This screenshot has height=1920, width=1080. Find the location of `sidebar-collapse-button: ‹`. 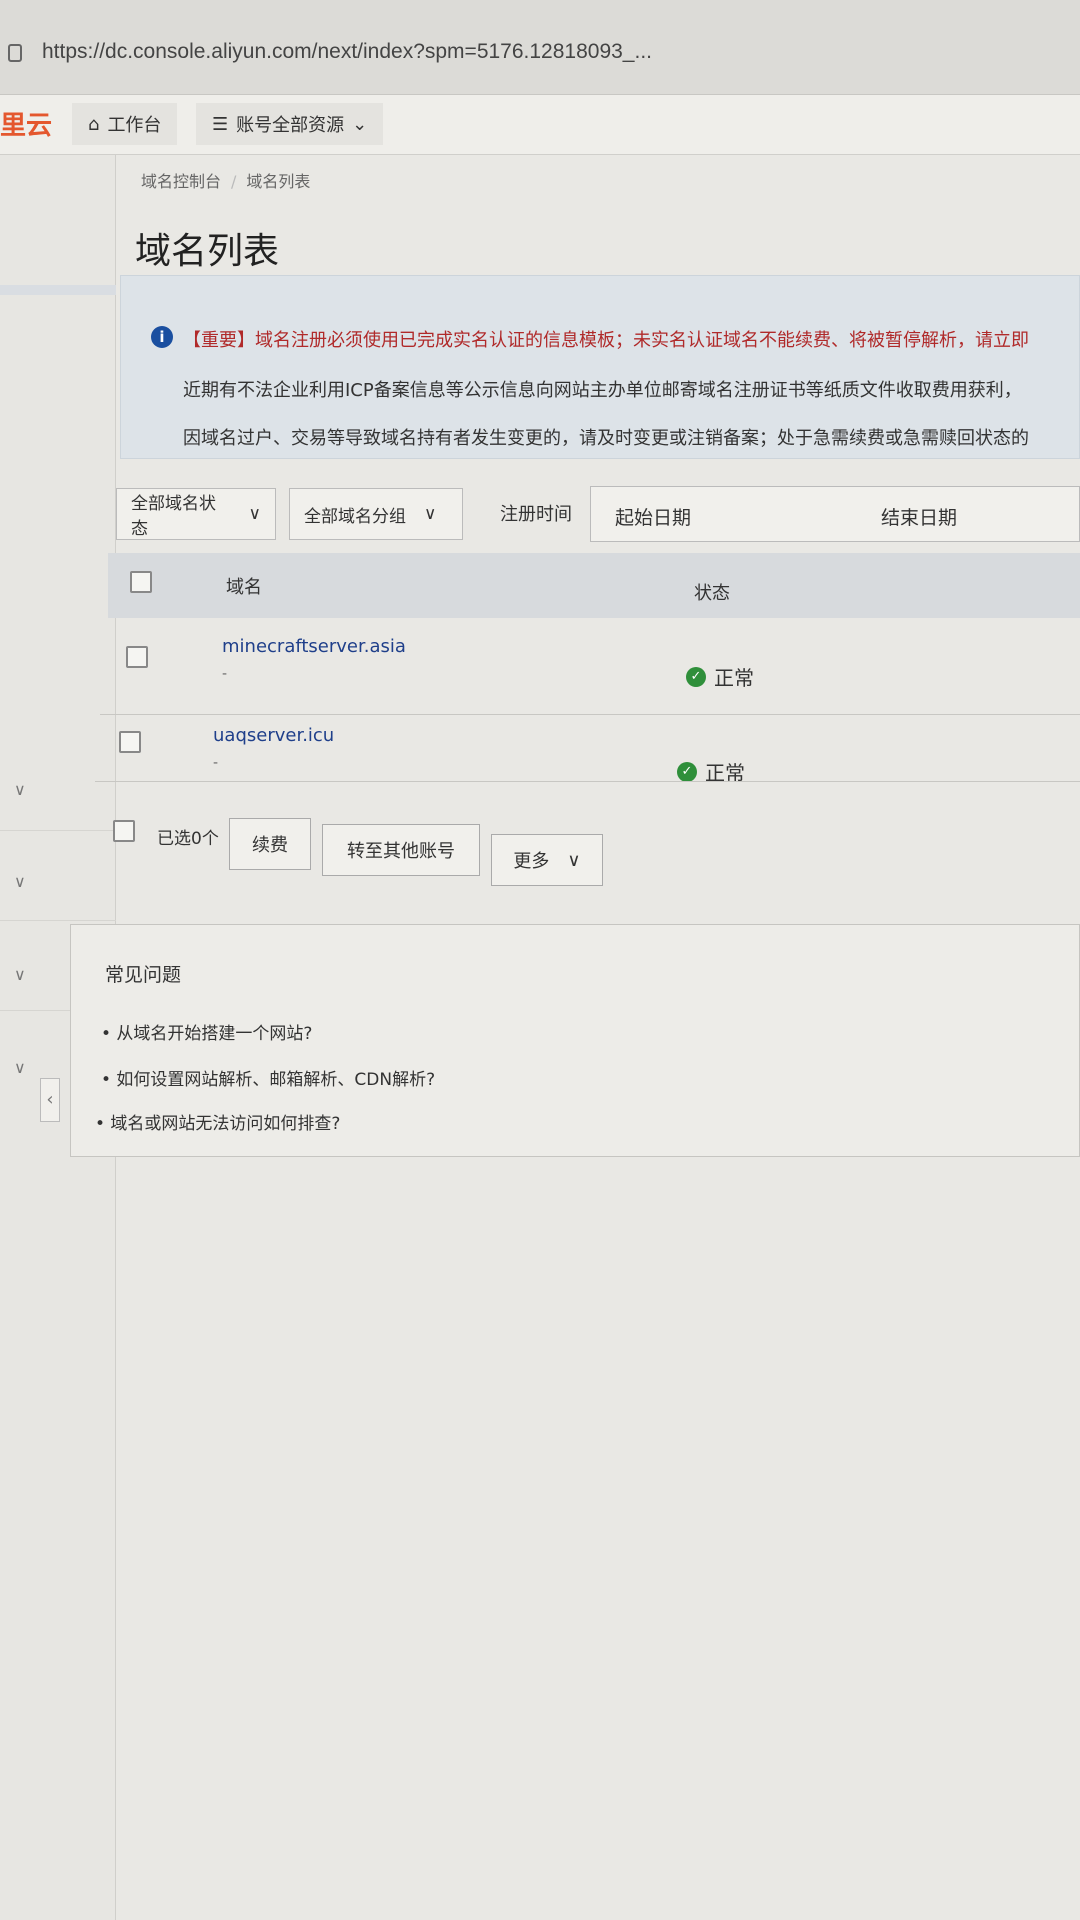

sidebar-collapse-button: ‹ is located at coordinates (50, 1100).